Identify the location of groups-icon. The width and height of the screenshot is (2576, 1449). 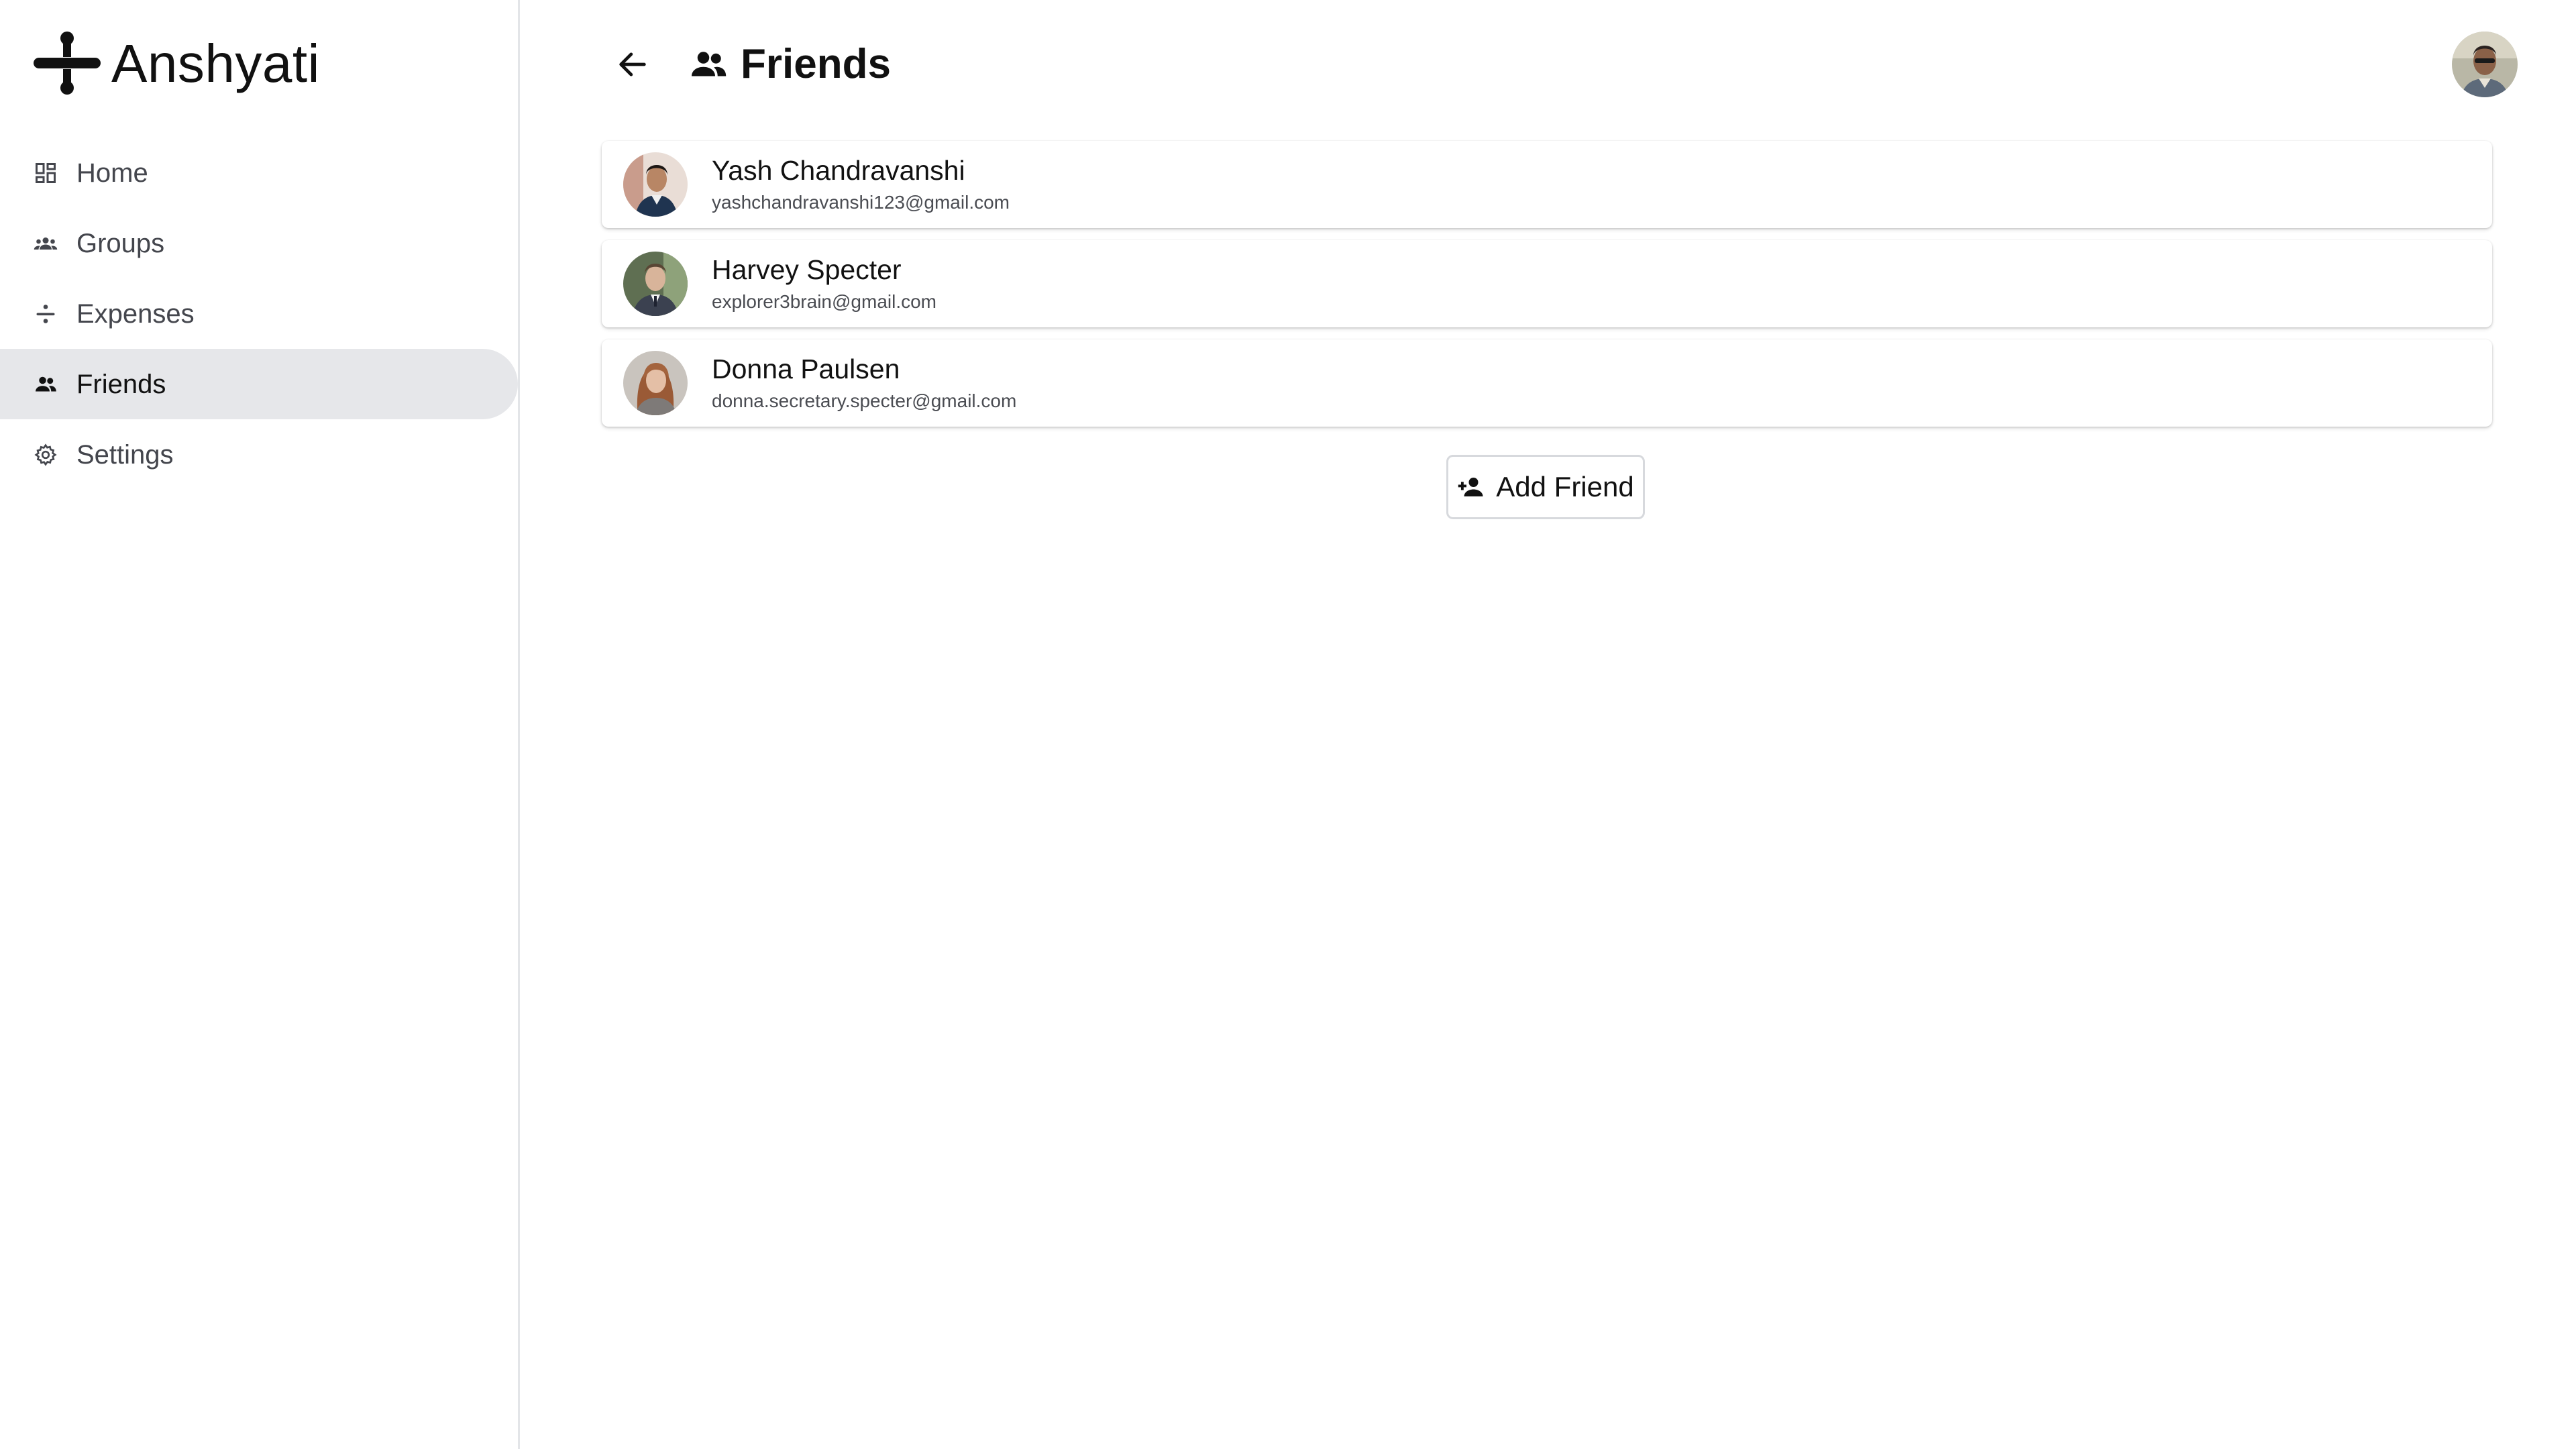
(46, 243).